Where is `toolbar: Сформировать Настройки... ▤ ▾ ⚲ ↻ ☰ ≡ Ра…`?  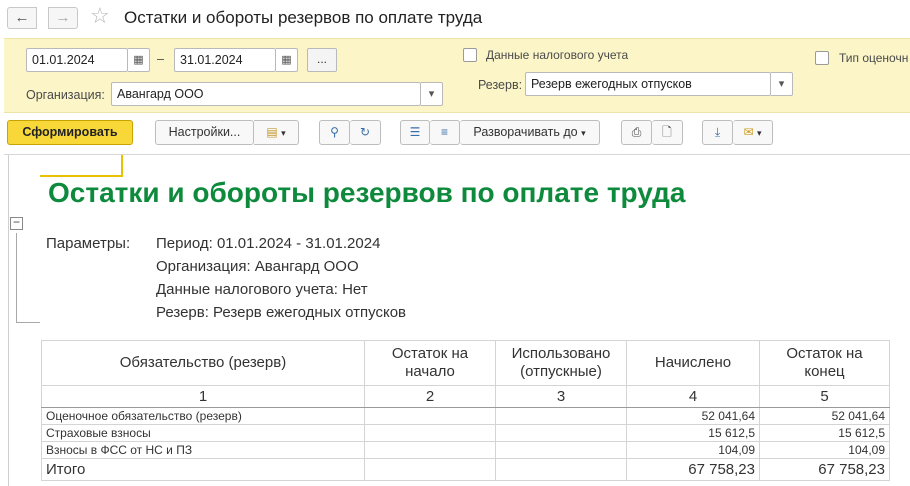 toolbar: Сформировать Настройки... ▤ ▾ ⚲ ↻ ☰ ≡ Ра… is located at coordinates (455, 133).